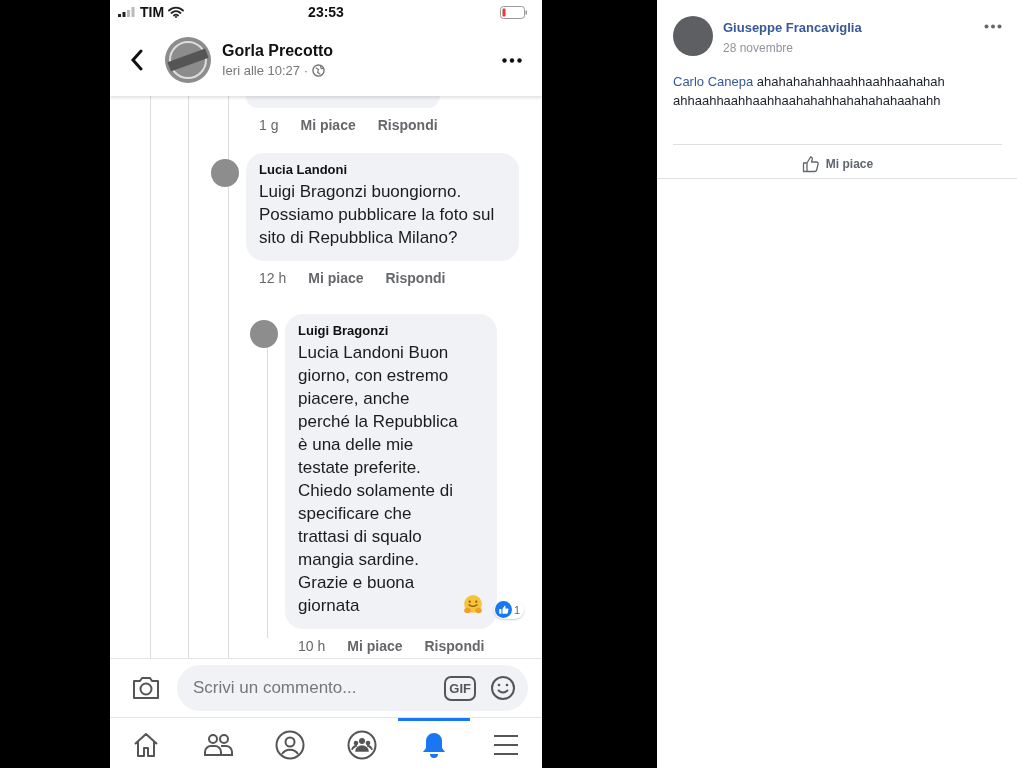 The width and height of the screenshot is (1017, 768). I want to click on author-name: Giuseppe Francaviglia, so click(853, 27).